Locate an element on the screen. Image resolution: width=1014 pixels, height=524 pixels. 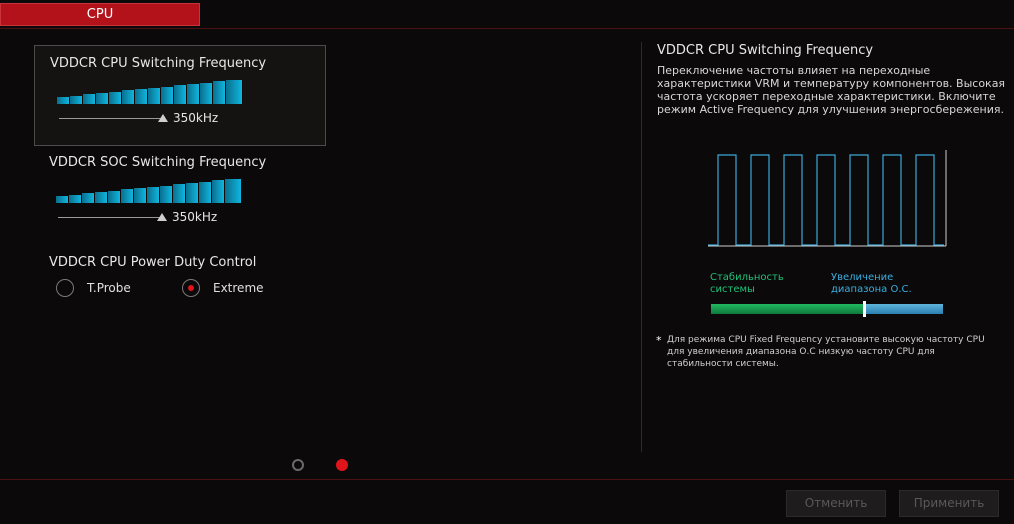
radio-label-tprobe: T.Probe is located at coordinates (109, 288).